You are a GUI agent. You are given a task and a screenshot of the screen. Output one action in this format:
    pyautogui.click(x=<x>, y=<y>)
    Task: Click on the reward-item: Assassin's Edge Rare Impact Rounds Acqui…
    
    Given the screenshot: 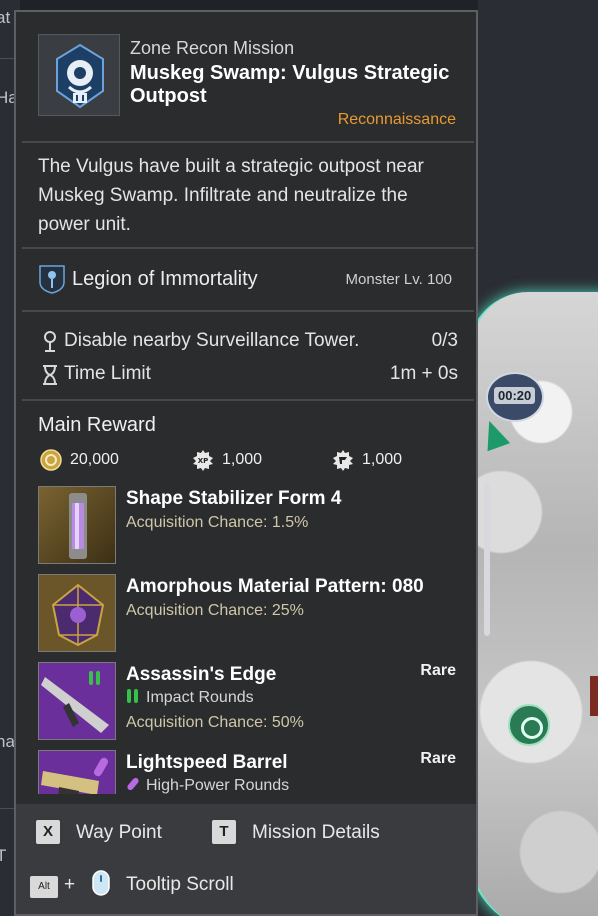 What is the action you would take?
    pyautogui.click(x=246, y=704)
    